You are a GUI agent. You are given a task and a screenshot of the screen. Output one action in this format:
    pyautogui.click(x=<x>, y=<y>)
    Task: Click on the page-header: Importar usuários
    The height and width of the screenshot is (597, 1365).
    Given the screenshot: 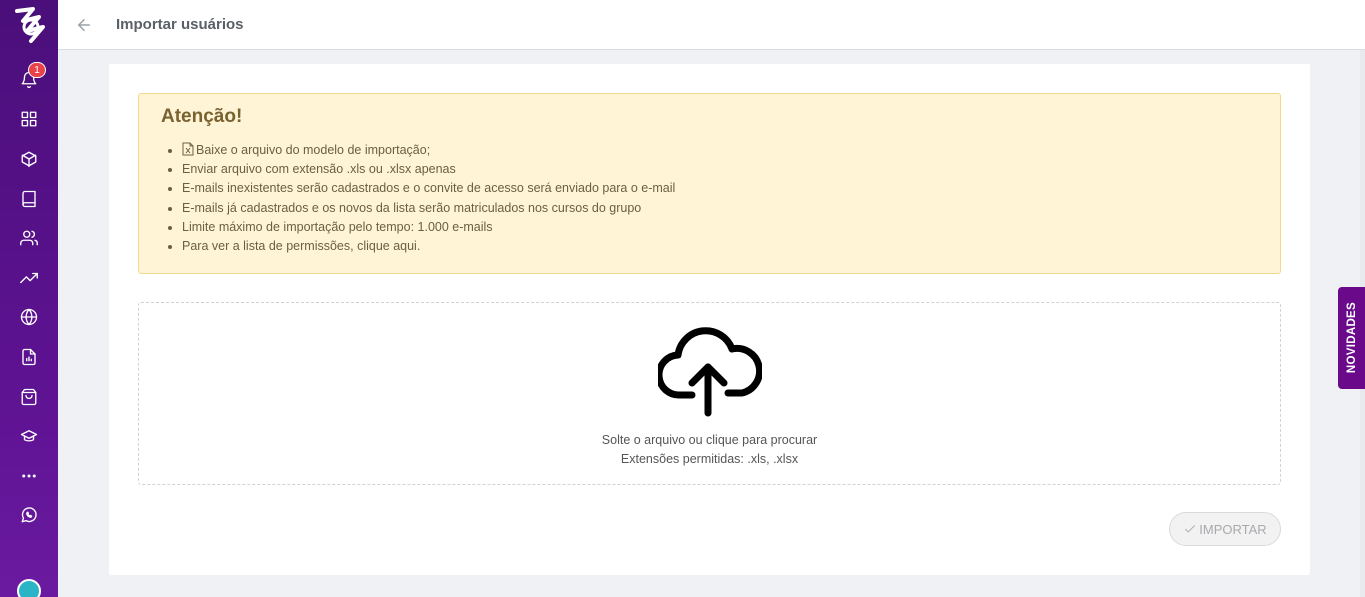 What is the action you would take?
    pyautogui.click(x=711, y=25)
    